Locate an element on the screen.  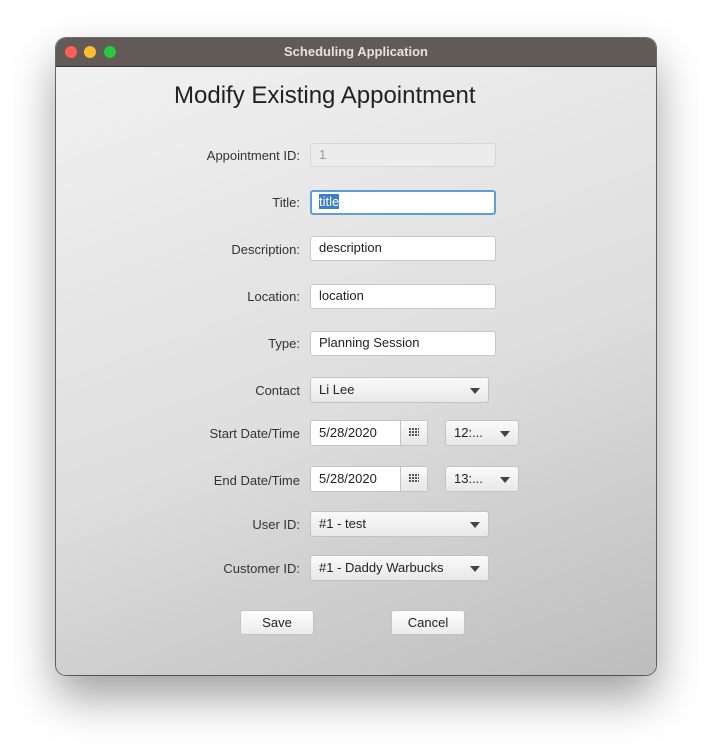
contact-select-value: Li Lee is located at coordinates (337, 389).